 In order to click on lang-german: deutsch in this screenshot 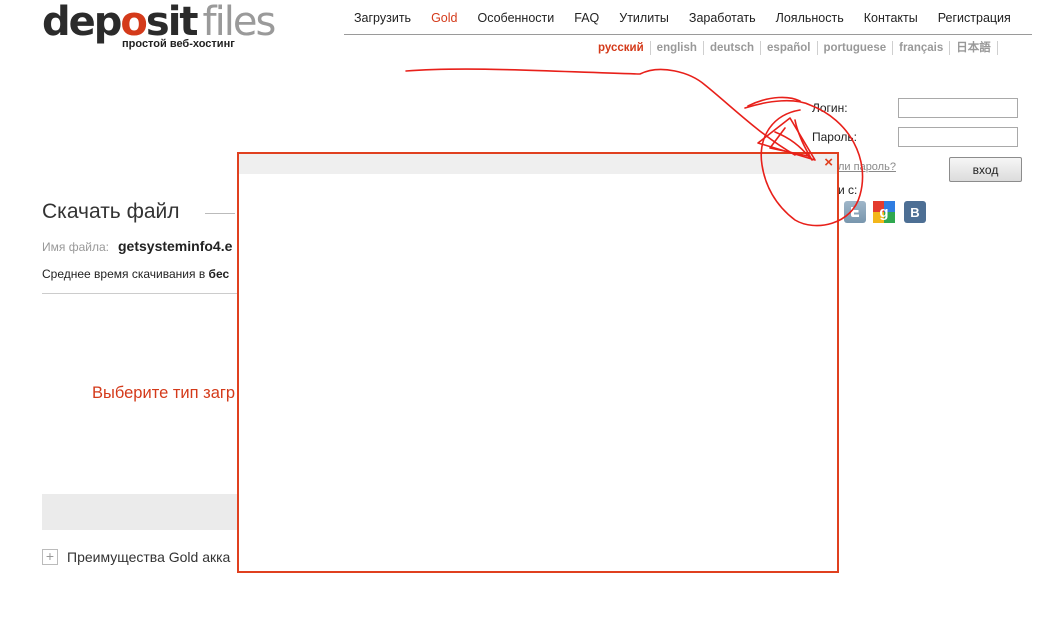, I will do `click(733, 48)`.